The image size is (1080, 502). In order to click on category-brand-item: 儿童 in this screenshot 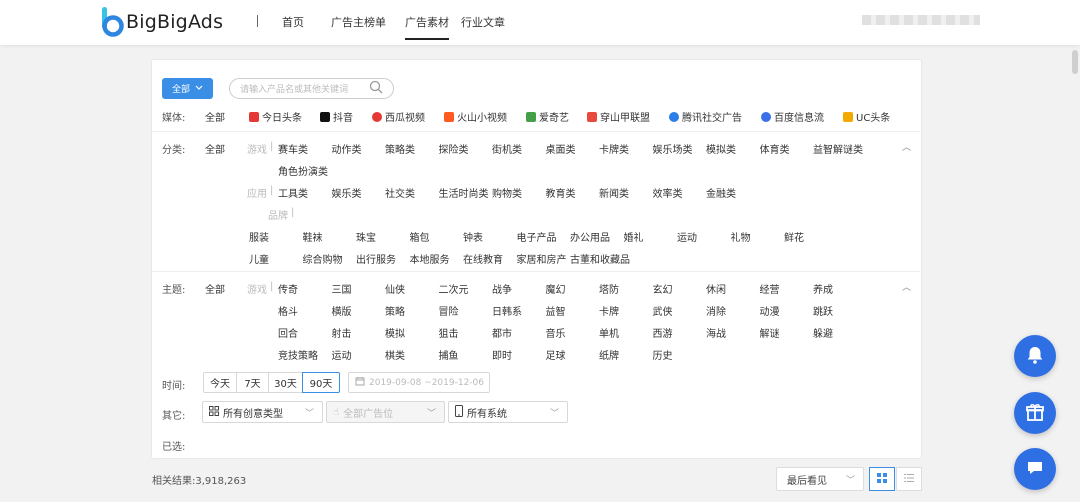, I will do `click(259, 258)`.